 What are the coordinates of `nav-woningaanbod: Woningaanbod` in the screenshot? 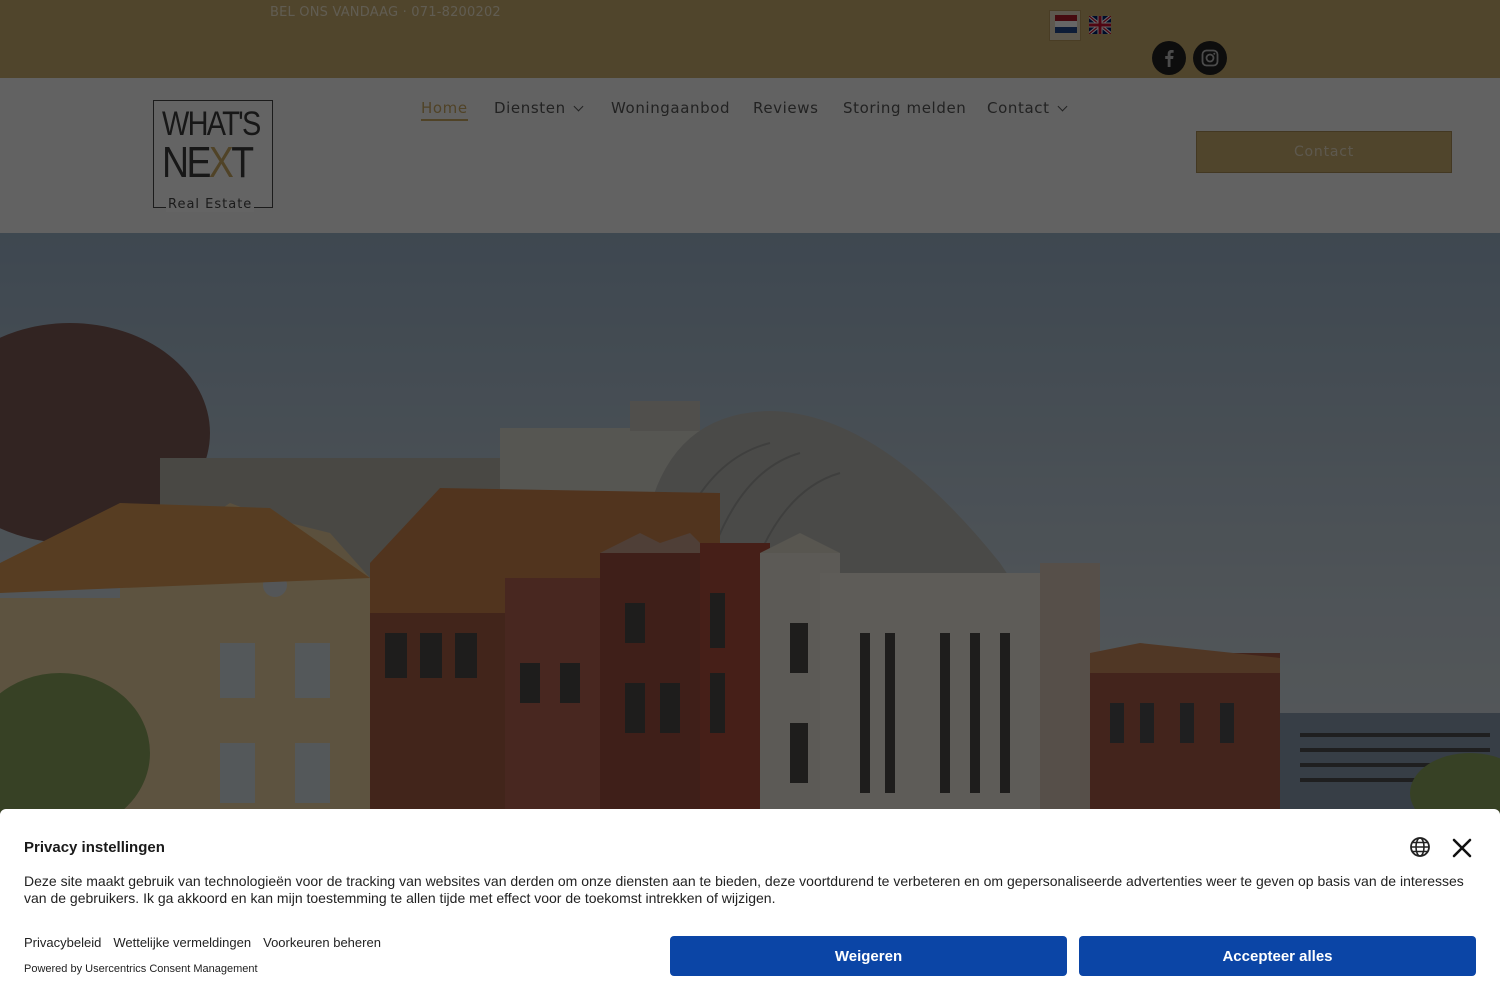 It's located at (670, 108).